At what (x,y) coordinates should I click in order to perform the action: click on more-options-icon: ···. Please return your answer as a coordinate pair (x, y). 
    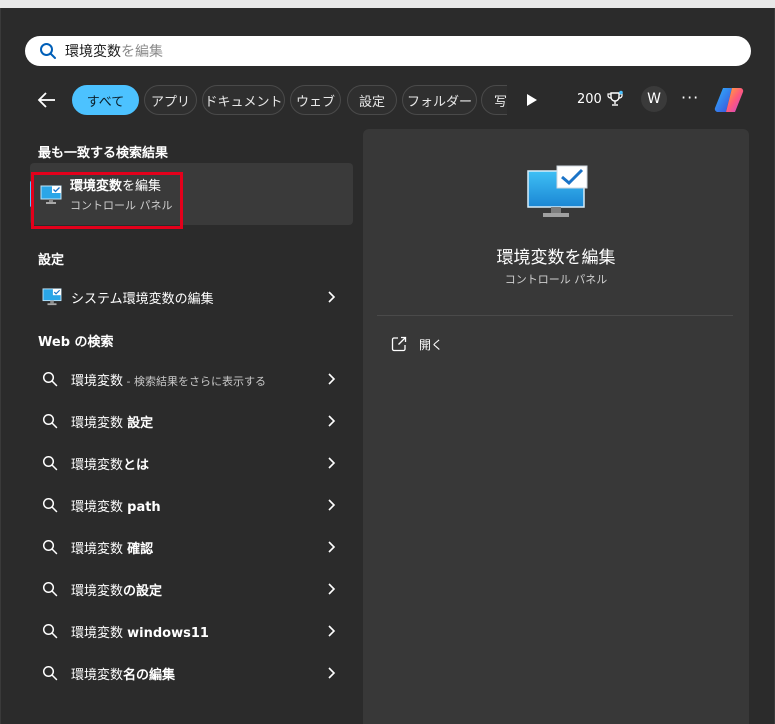
    Looking at the image, I should click on (690, 97).